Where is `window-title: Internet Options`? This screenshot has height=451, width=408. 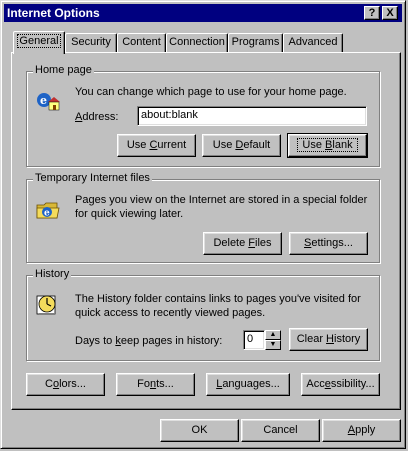 window-title: Internet Options is located at coordinates (53, 13).